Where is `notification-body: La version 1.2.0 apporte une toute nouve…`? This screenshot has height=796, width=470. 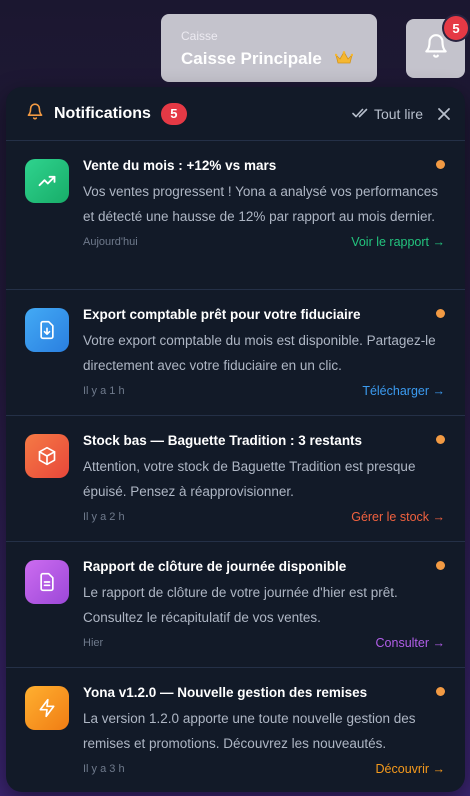
notification-body: La version 1.2.0 apporte une toute nouve… is located at coordinates (249, 731).